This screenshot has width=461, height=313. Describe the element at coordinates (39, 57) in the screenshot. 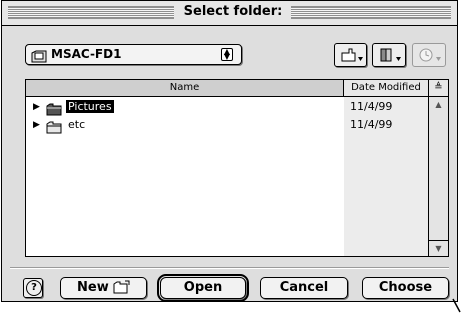

I see `disk-icon` at that location.